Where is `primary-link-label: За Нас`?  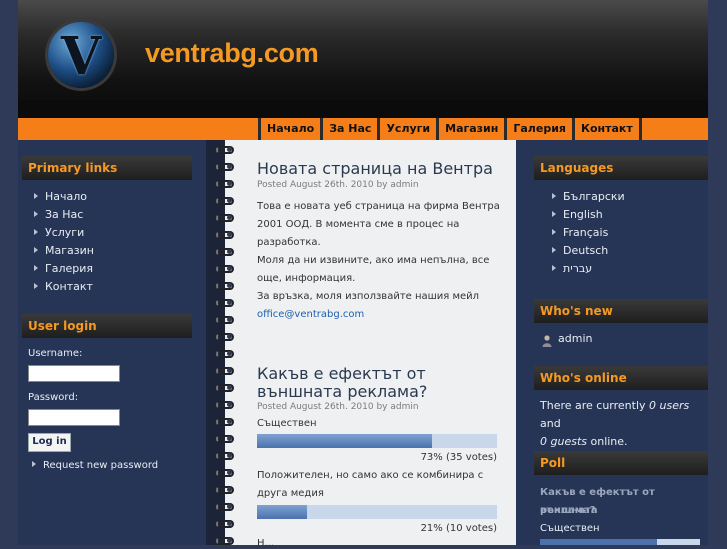
primary-link-label: За Нас is located at coordinates (64, 214).